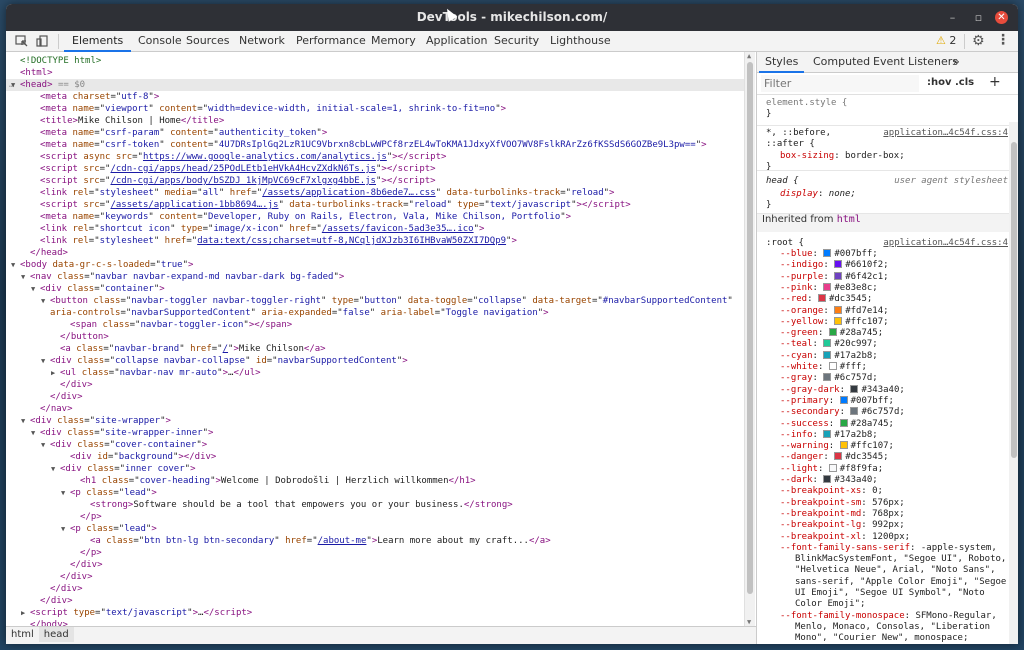  I want to click on title-bar: DevTools - mikechilson.com/ – ▫ ✕, so click(512, 17).